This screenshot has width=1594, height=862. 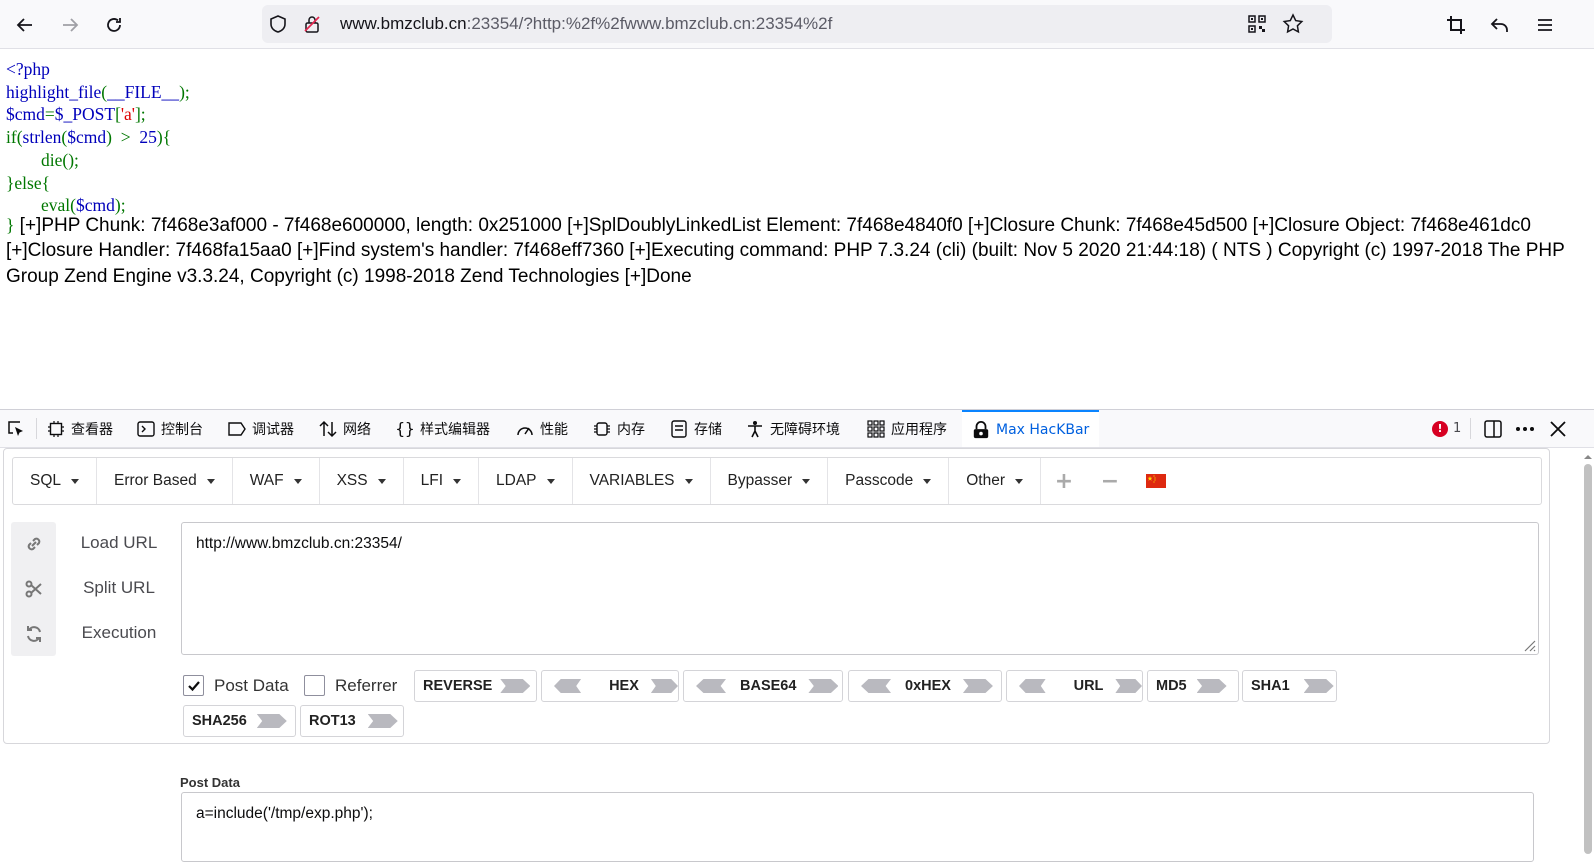 What do you see at coordinates (49, 114) in the screenshot?
I see `code-token: =` at bounding box center [49, 114].